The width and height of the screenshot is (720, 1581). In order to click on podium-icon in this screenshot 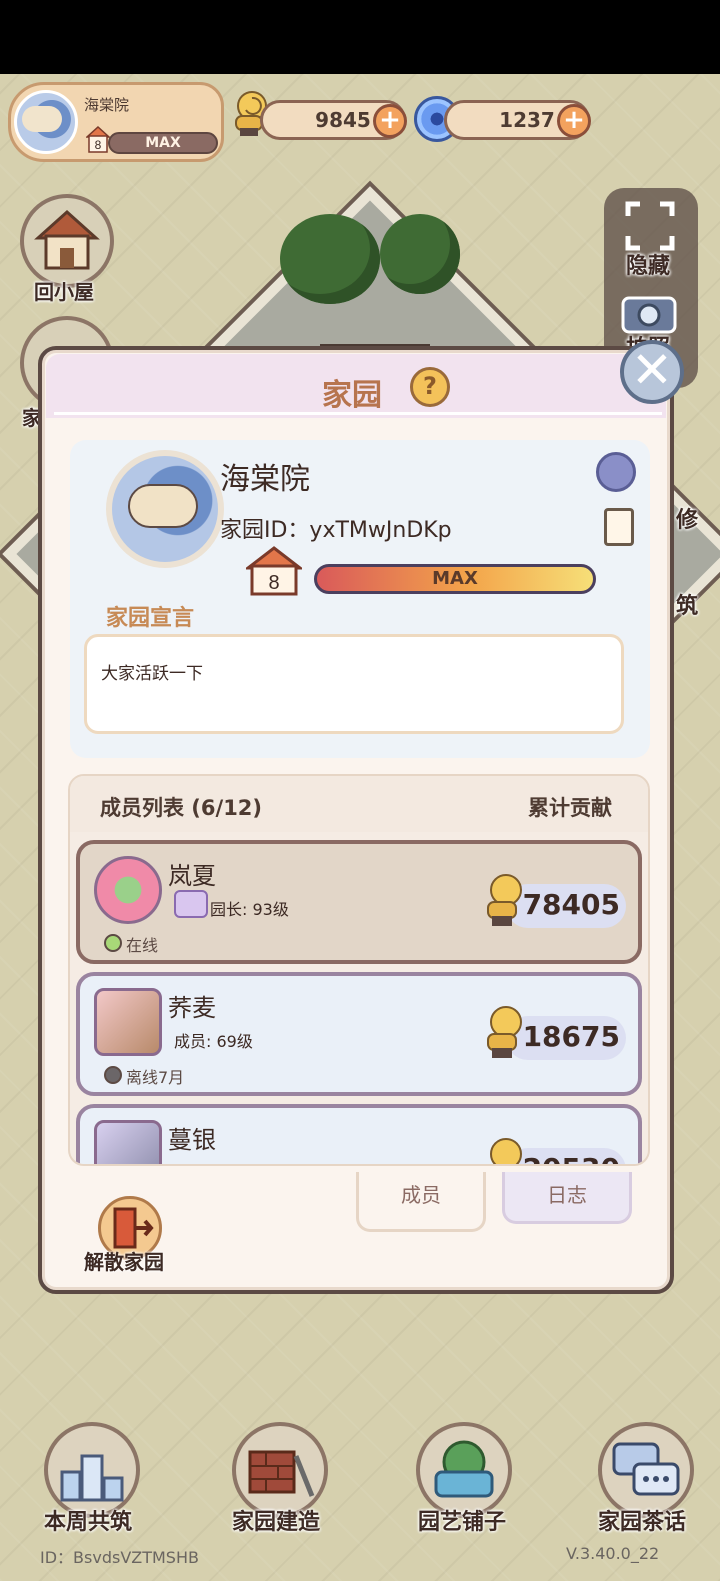, I will do `click(92, 1478)`.